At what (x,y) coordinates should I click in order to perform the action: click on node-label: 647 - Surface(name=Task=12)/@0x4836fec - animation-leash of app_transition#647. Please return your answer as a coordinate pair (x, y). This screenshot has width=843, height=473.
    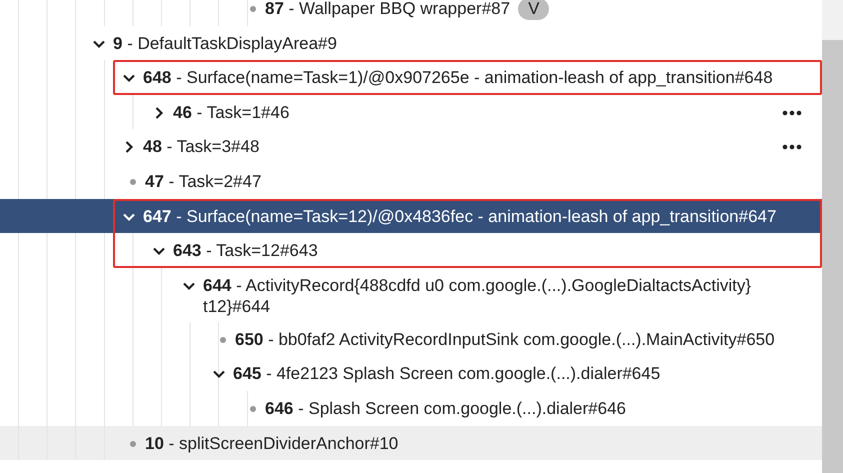
    Looking at the image, I should click on (459, 216).